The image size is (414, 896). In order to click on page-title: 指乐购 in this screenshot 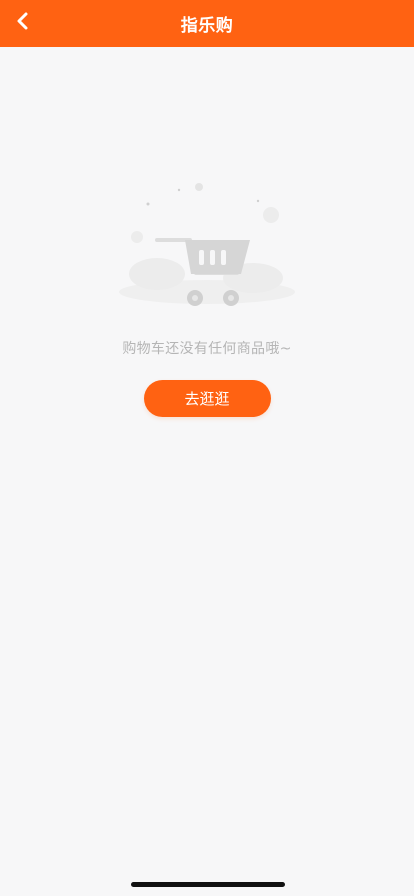, I will do `click(207, 26)`.